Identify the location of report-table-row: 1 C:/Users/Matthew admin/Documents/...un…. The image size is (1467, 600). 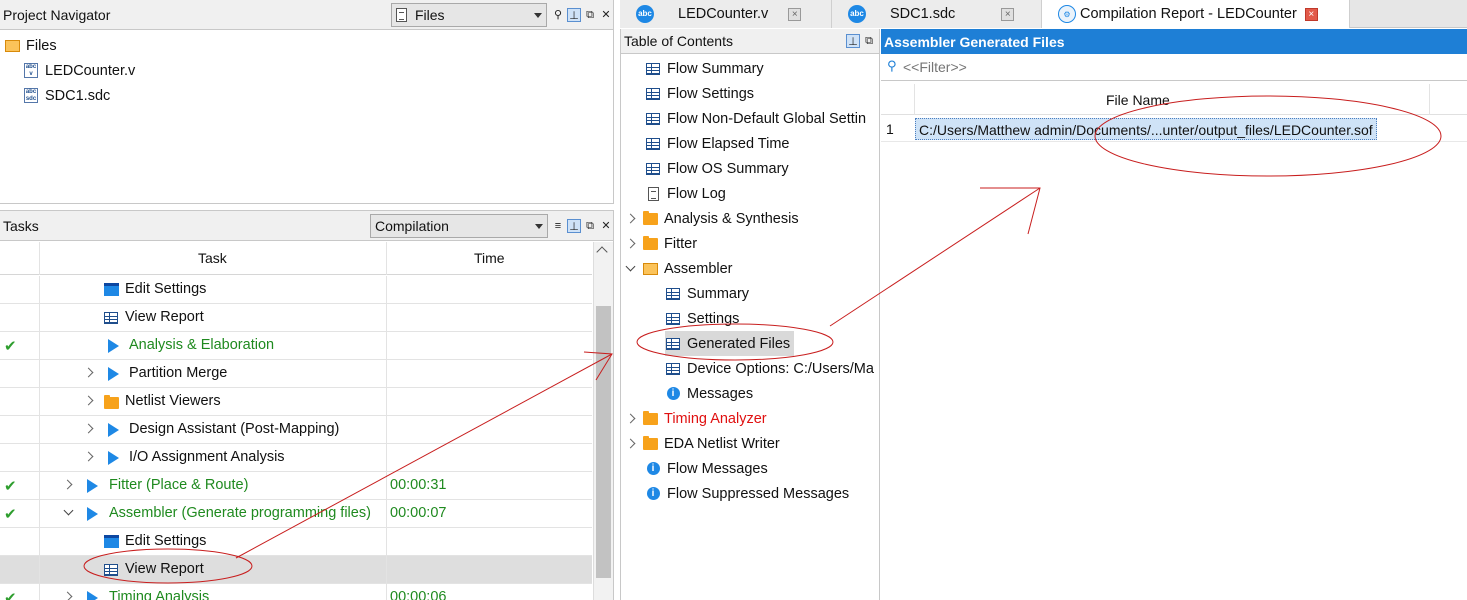
(1174, 129).